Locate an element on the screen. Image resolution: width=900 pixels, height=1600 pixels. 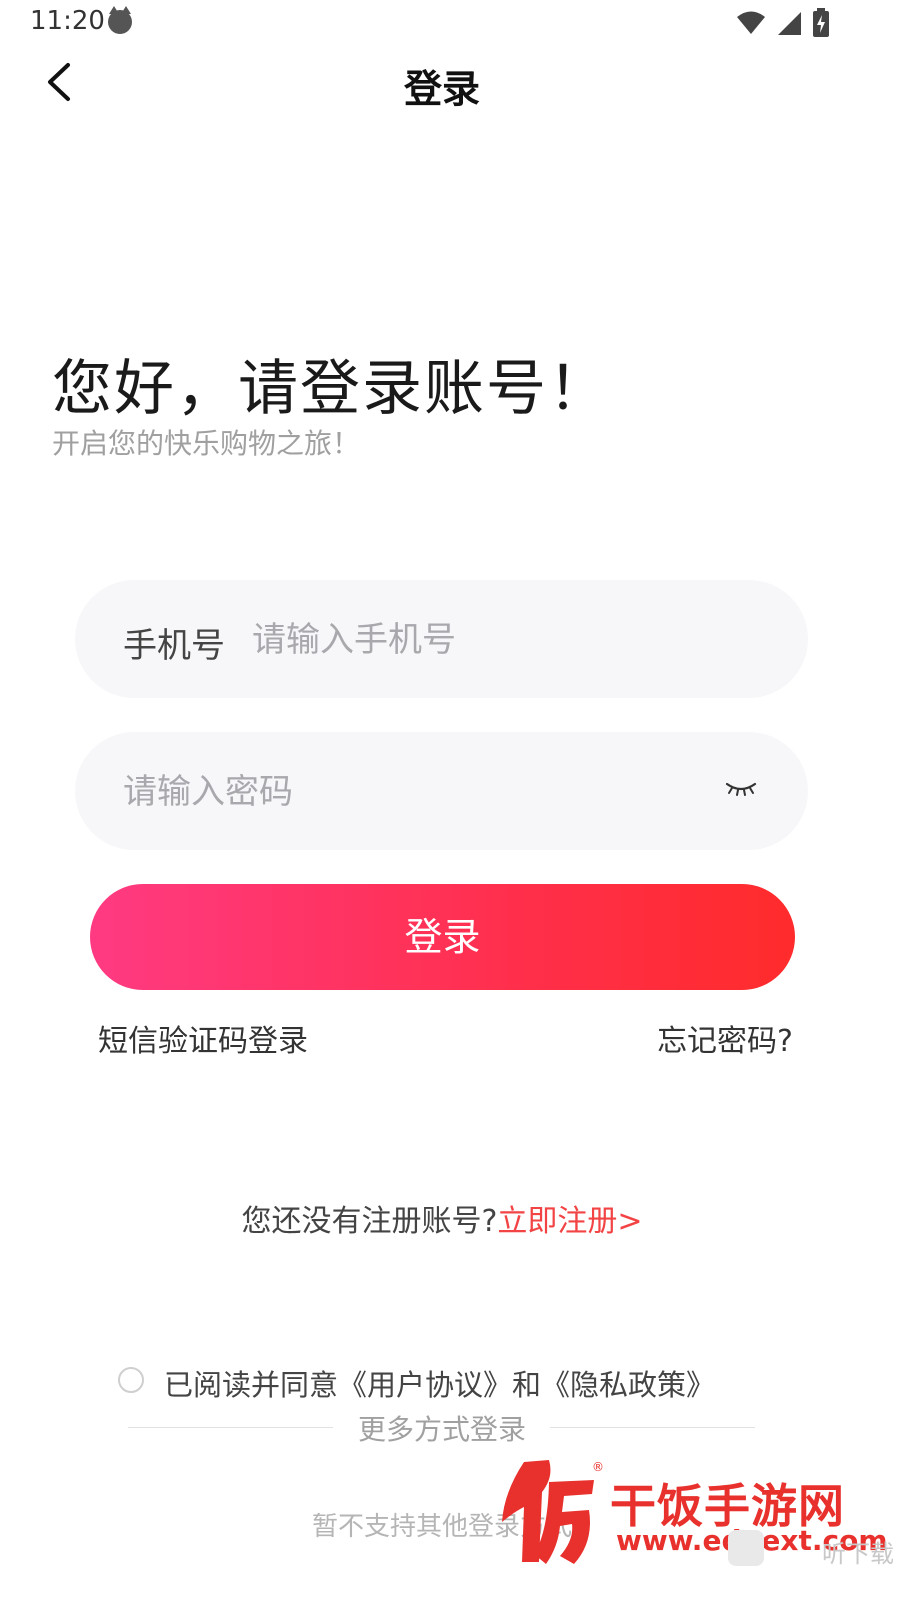
register-question: 您还没有注册账号? is located at coordinates (369, 1221).